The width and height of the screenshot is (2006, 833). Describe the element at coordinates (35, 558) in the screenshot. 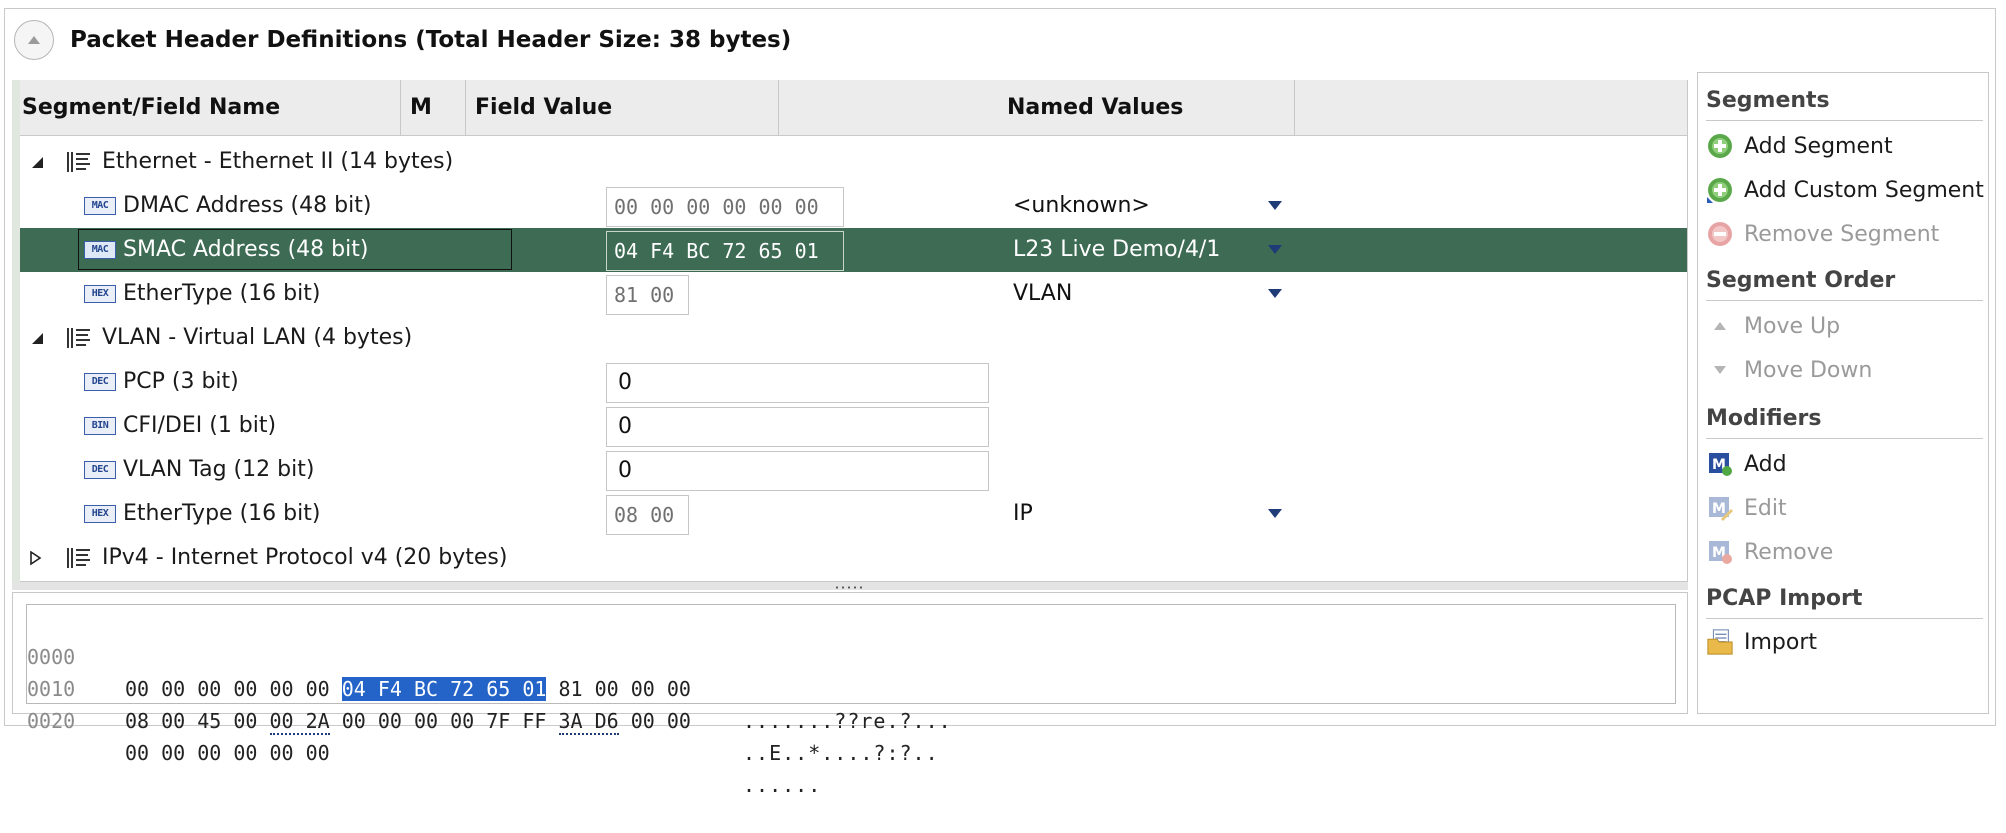

I see `collapsed-triangle-icon` at that location.